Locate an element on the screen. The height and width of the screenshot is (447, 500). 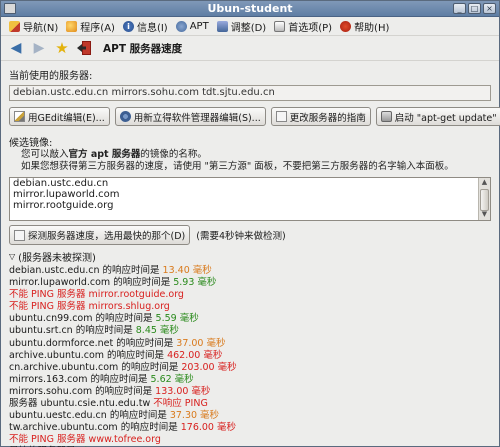
edit-icon is located at coordinates (19, 116).